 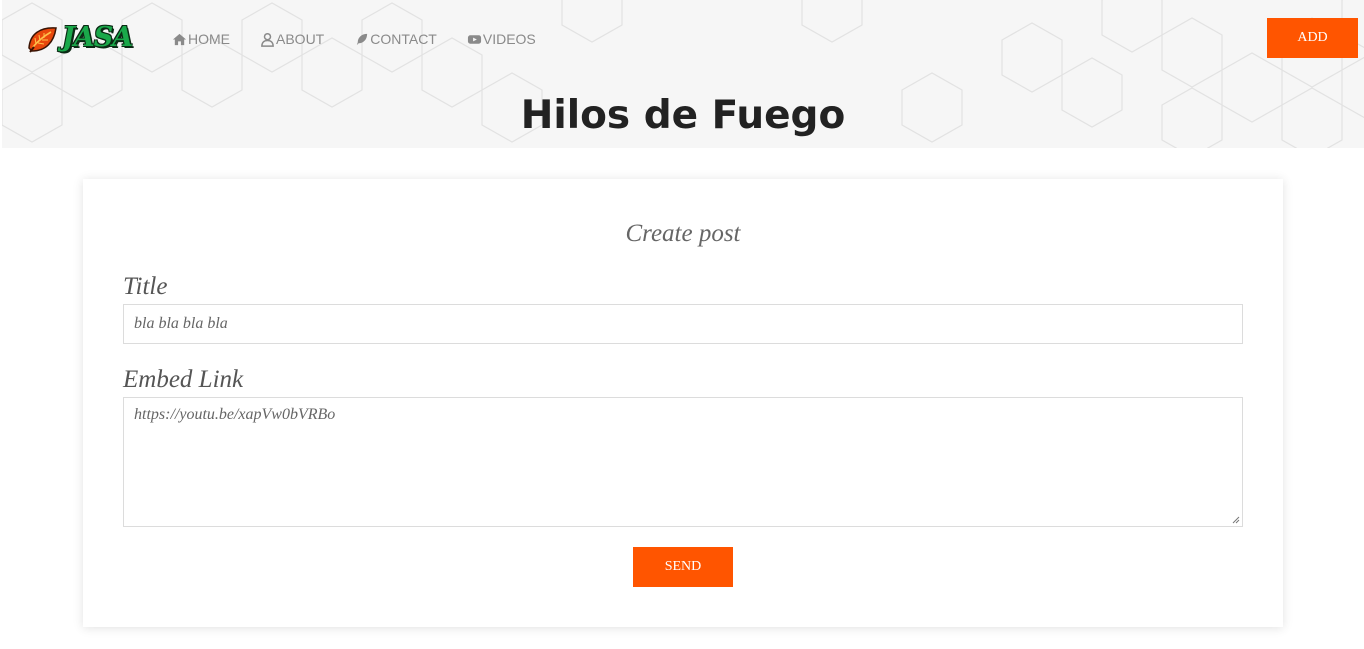 I want to click on page-title: Hilos de Fuego, so click(x=683, y=115).